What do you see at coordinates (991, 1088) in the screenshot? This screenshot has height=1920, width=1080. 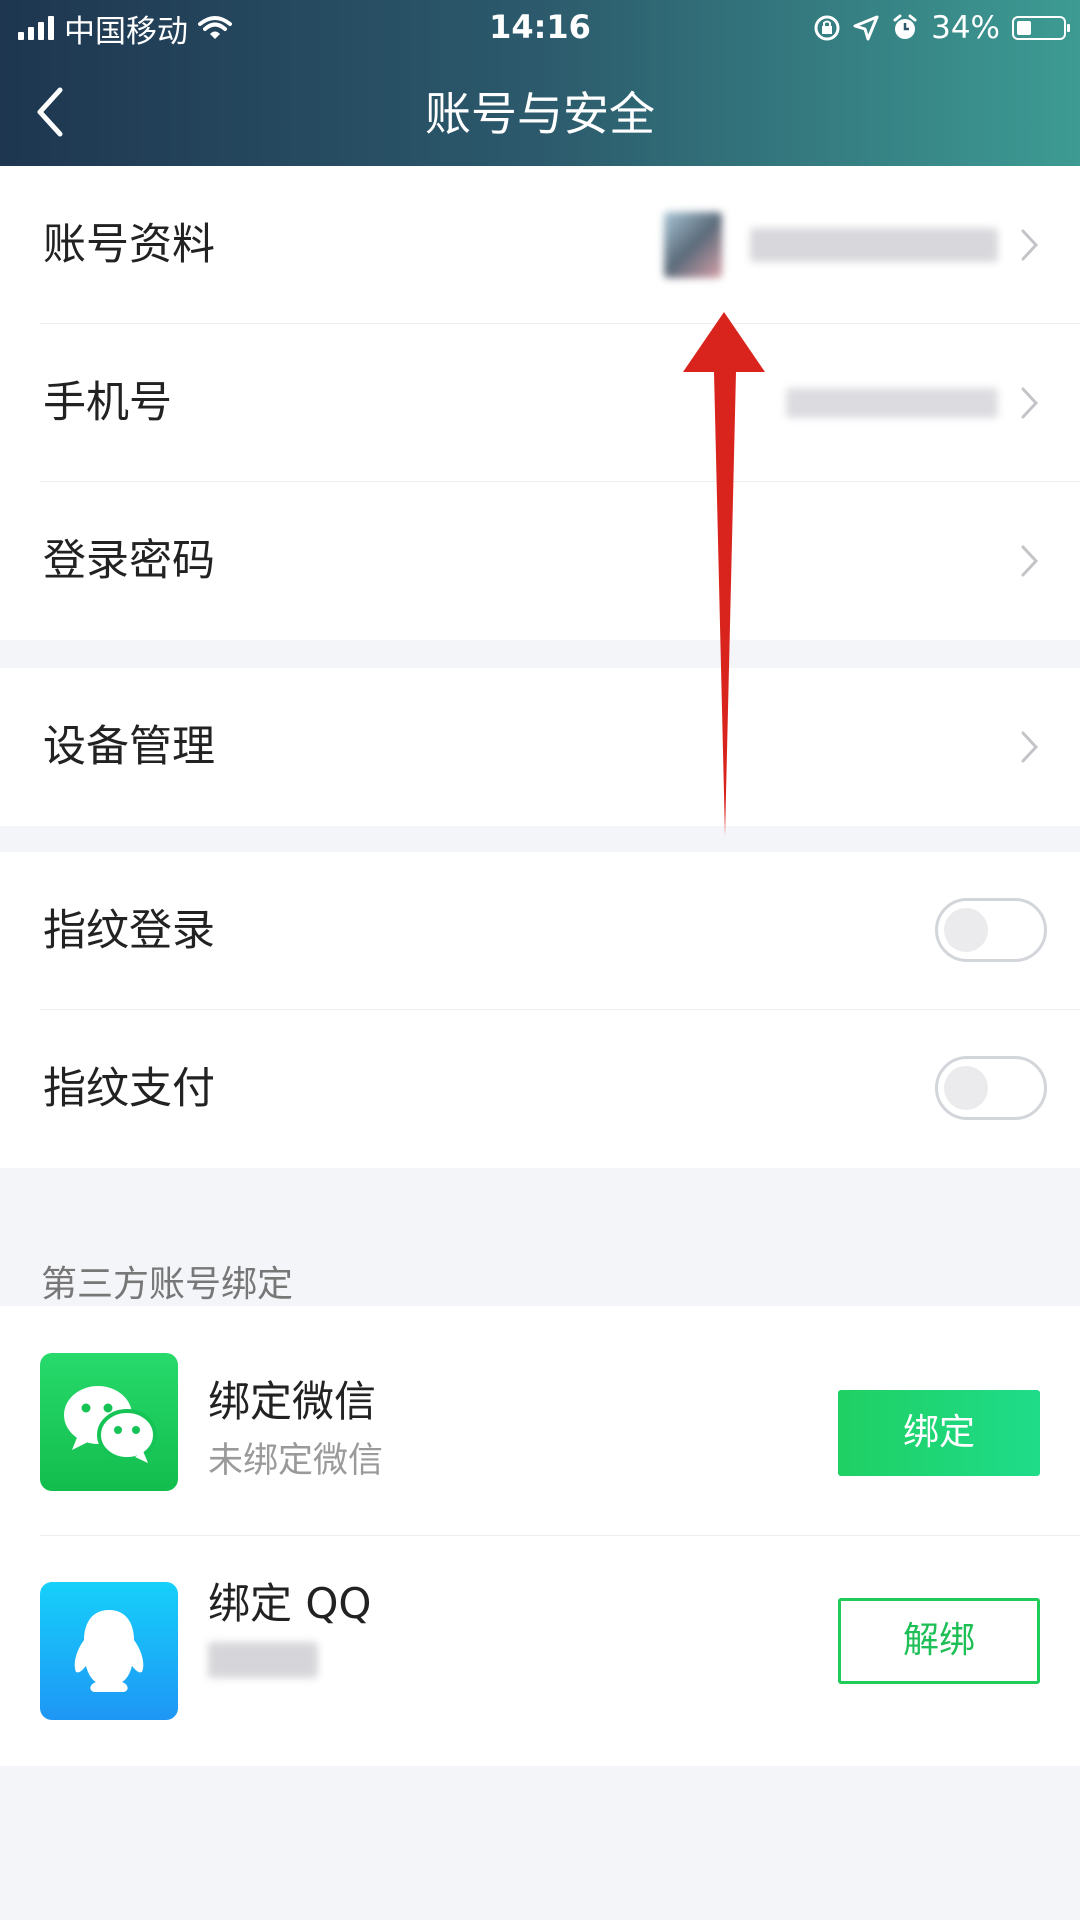 I see `fingerprint-pay-toggle` at bounding box center [991, 1088].